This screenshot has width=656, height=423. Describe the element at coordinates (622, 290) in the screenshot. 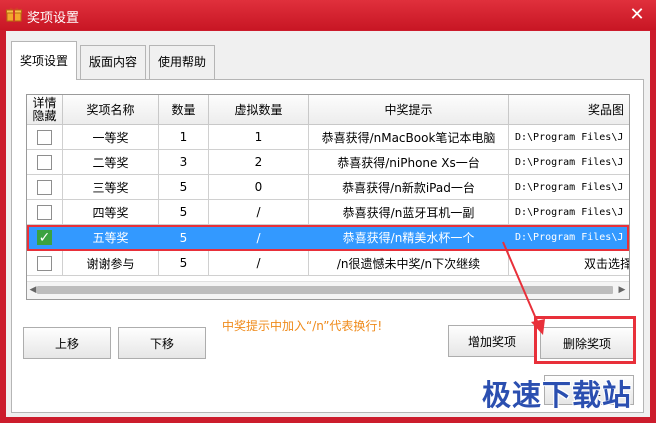

I see `scroll-right-icon: ▶` at that location.